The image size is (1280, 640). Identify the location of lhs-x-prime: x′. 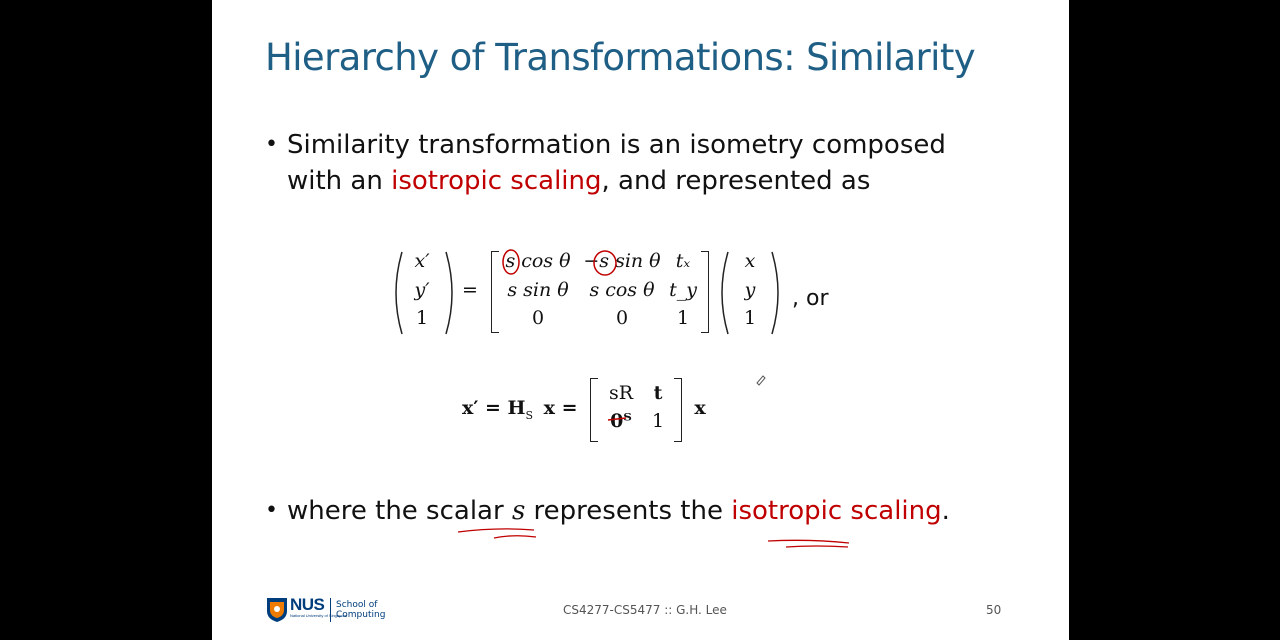
(422, 261).